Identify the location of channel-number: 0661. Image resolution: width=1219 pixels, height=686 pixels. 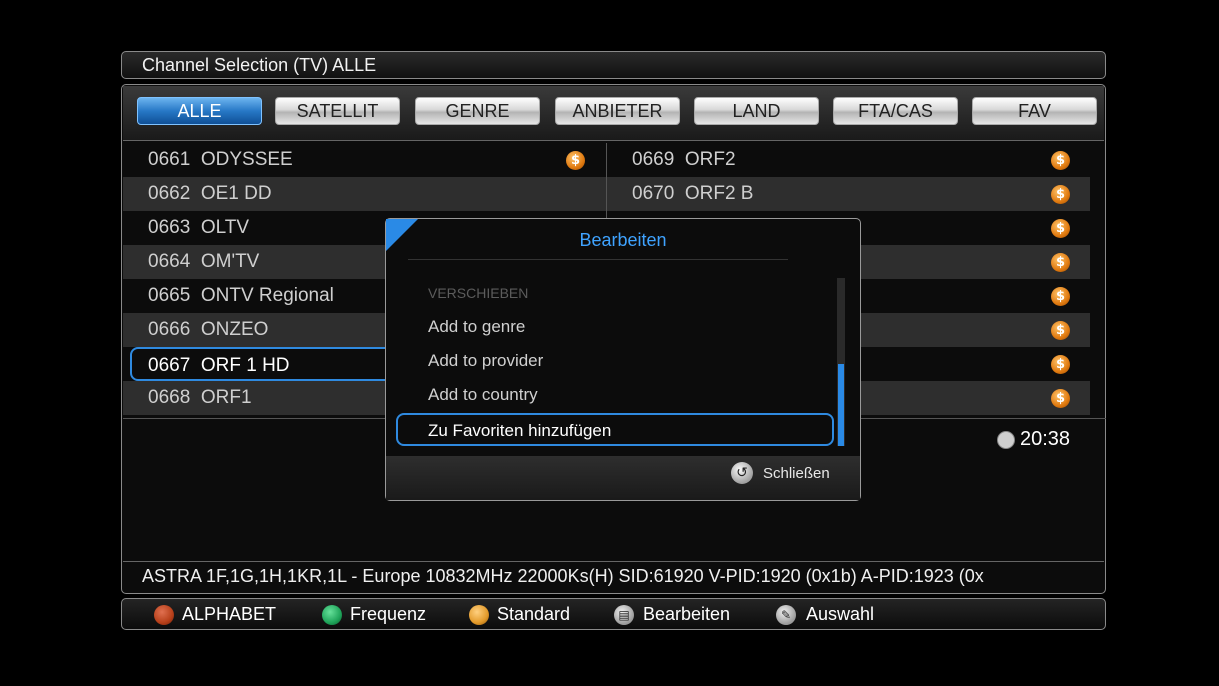
(169, 159).